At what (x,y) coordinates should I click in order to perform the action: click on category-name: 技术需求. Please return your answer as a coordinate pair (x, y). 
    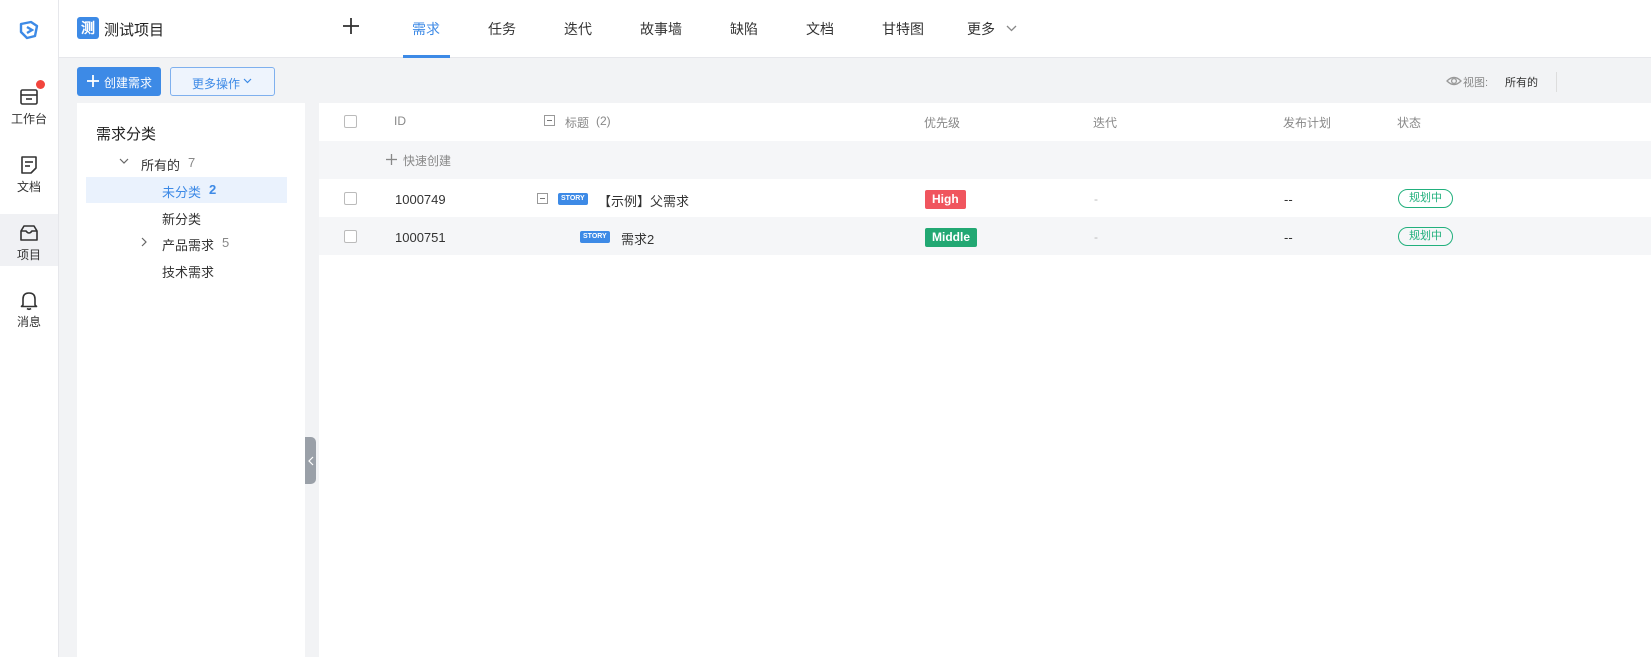
    Looking at the image, I should click on (188, 272).